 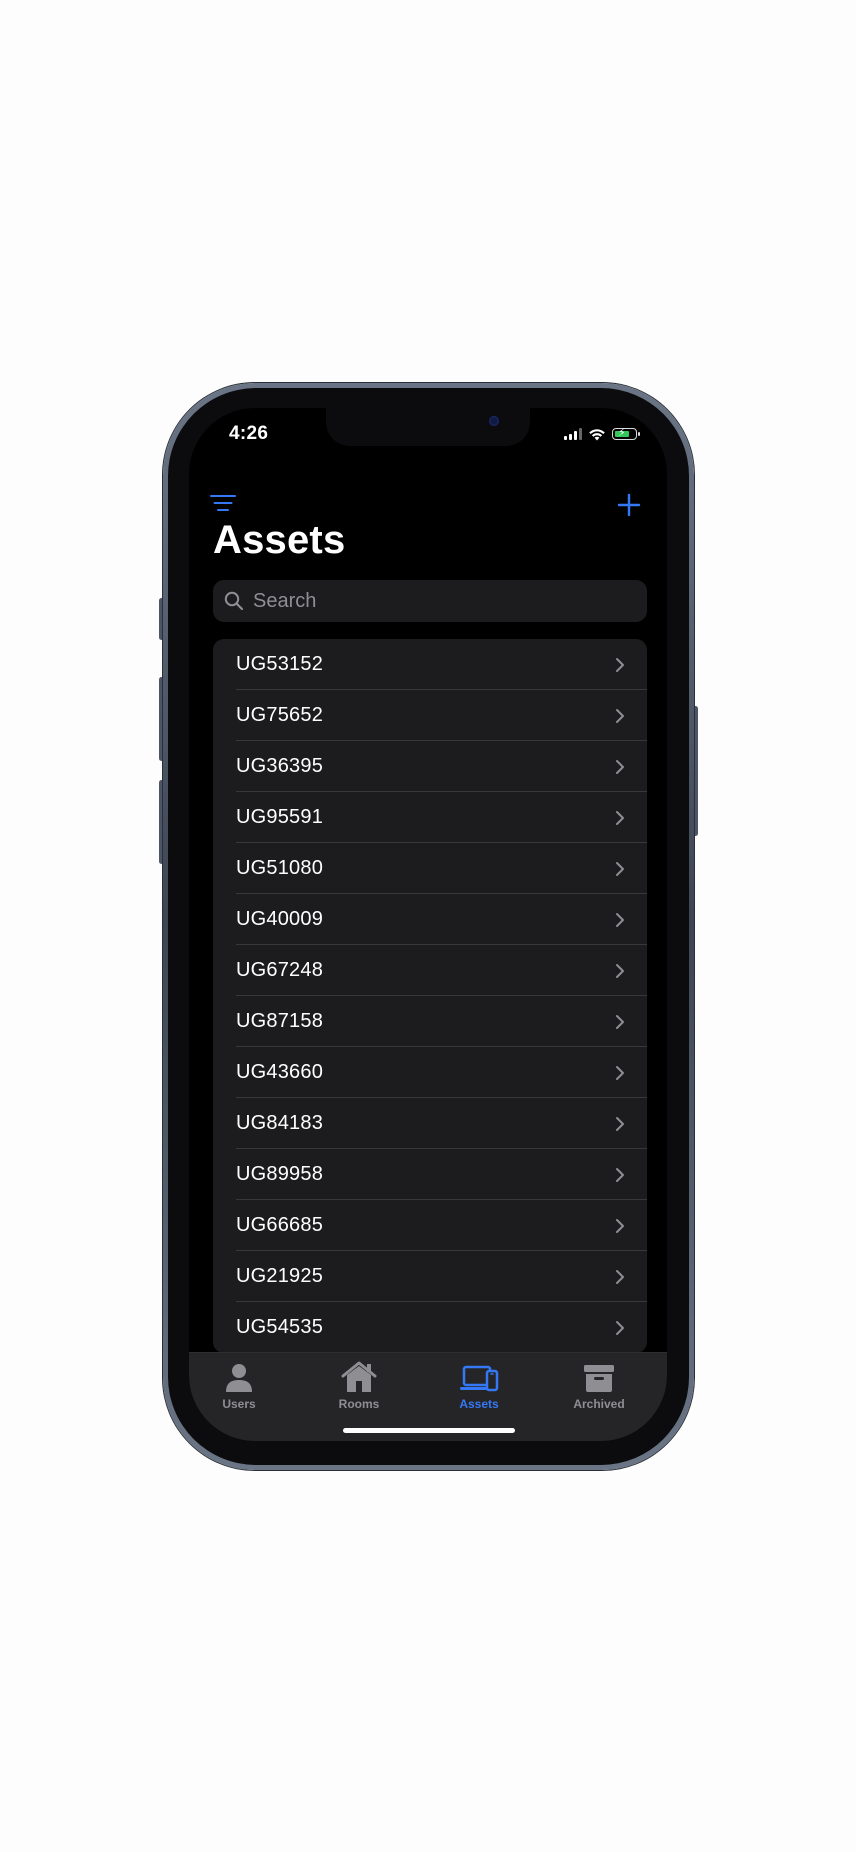 I want to click on asset-row: UG89958, so click(x=430, y=1174).